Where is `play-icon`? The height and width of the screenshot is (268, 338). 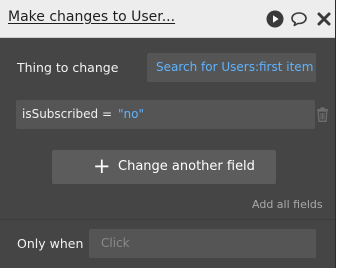 play-icon is located at coordinates (275, 19).